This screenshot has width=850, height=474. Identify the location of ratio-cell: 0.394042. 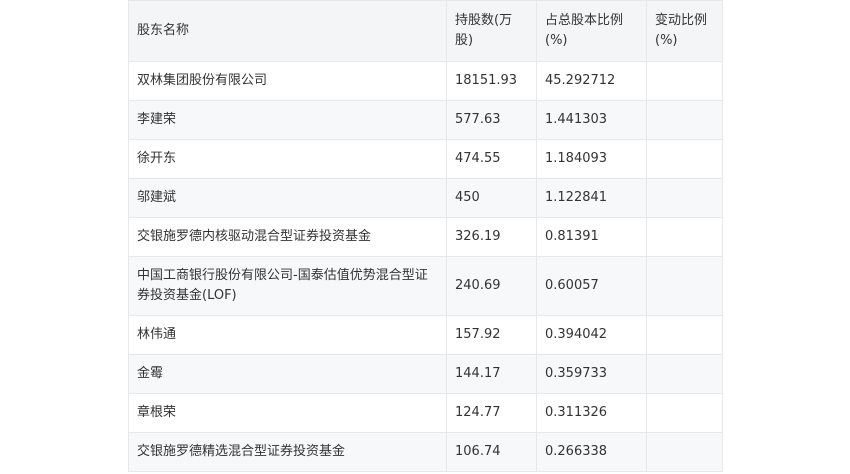
(591, 335).